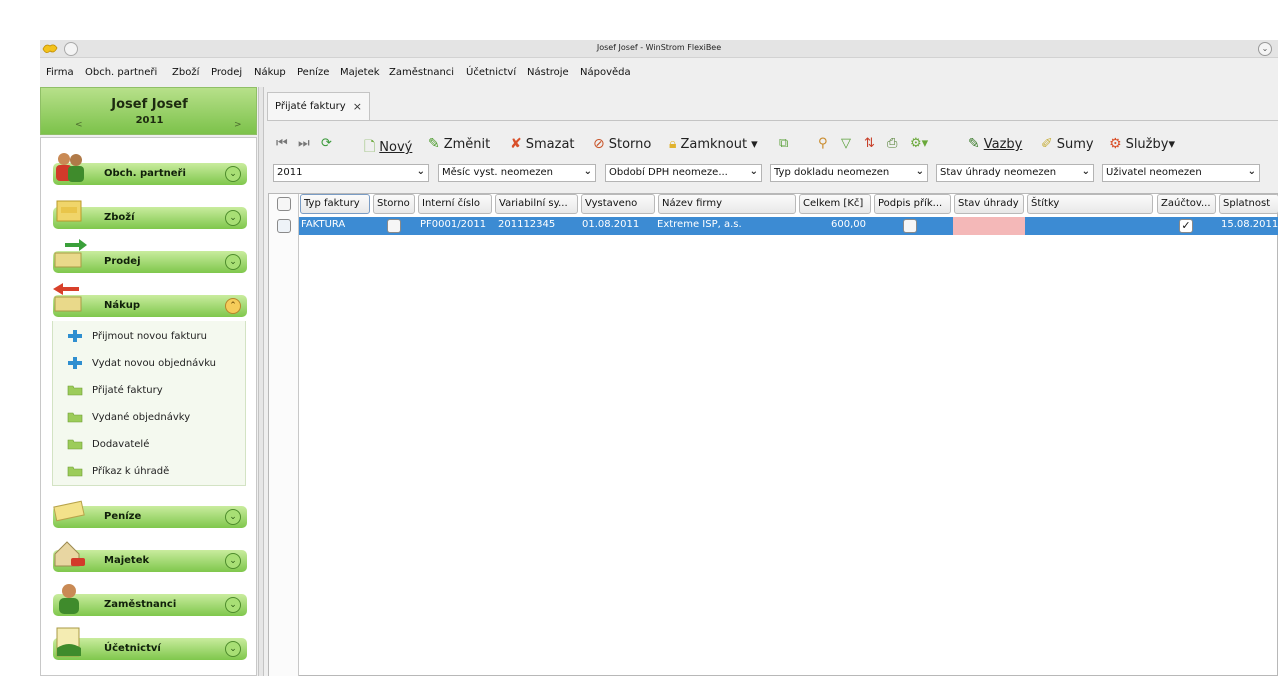 The width and height of the screenshot is (1278, 676). What do you see at coordinates (261, 381) in the screenshot?
I see `panel-splitter` at bounding box center [261, 381].